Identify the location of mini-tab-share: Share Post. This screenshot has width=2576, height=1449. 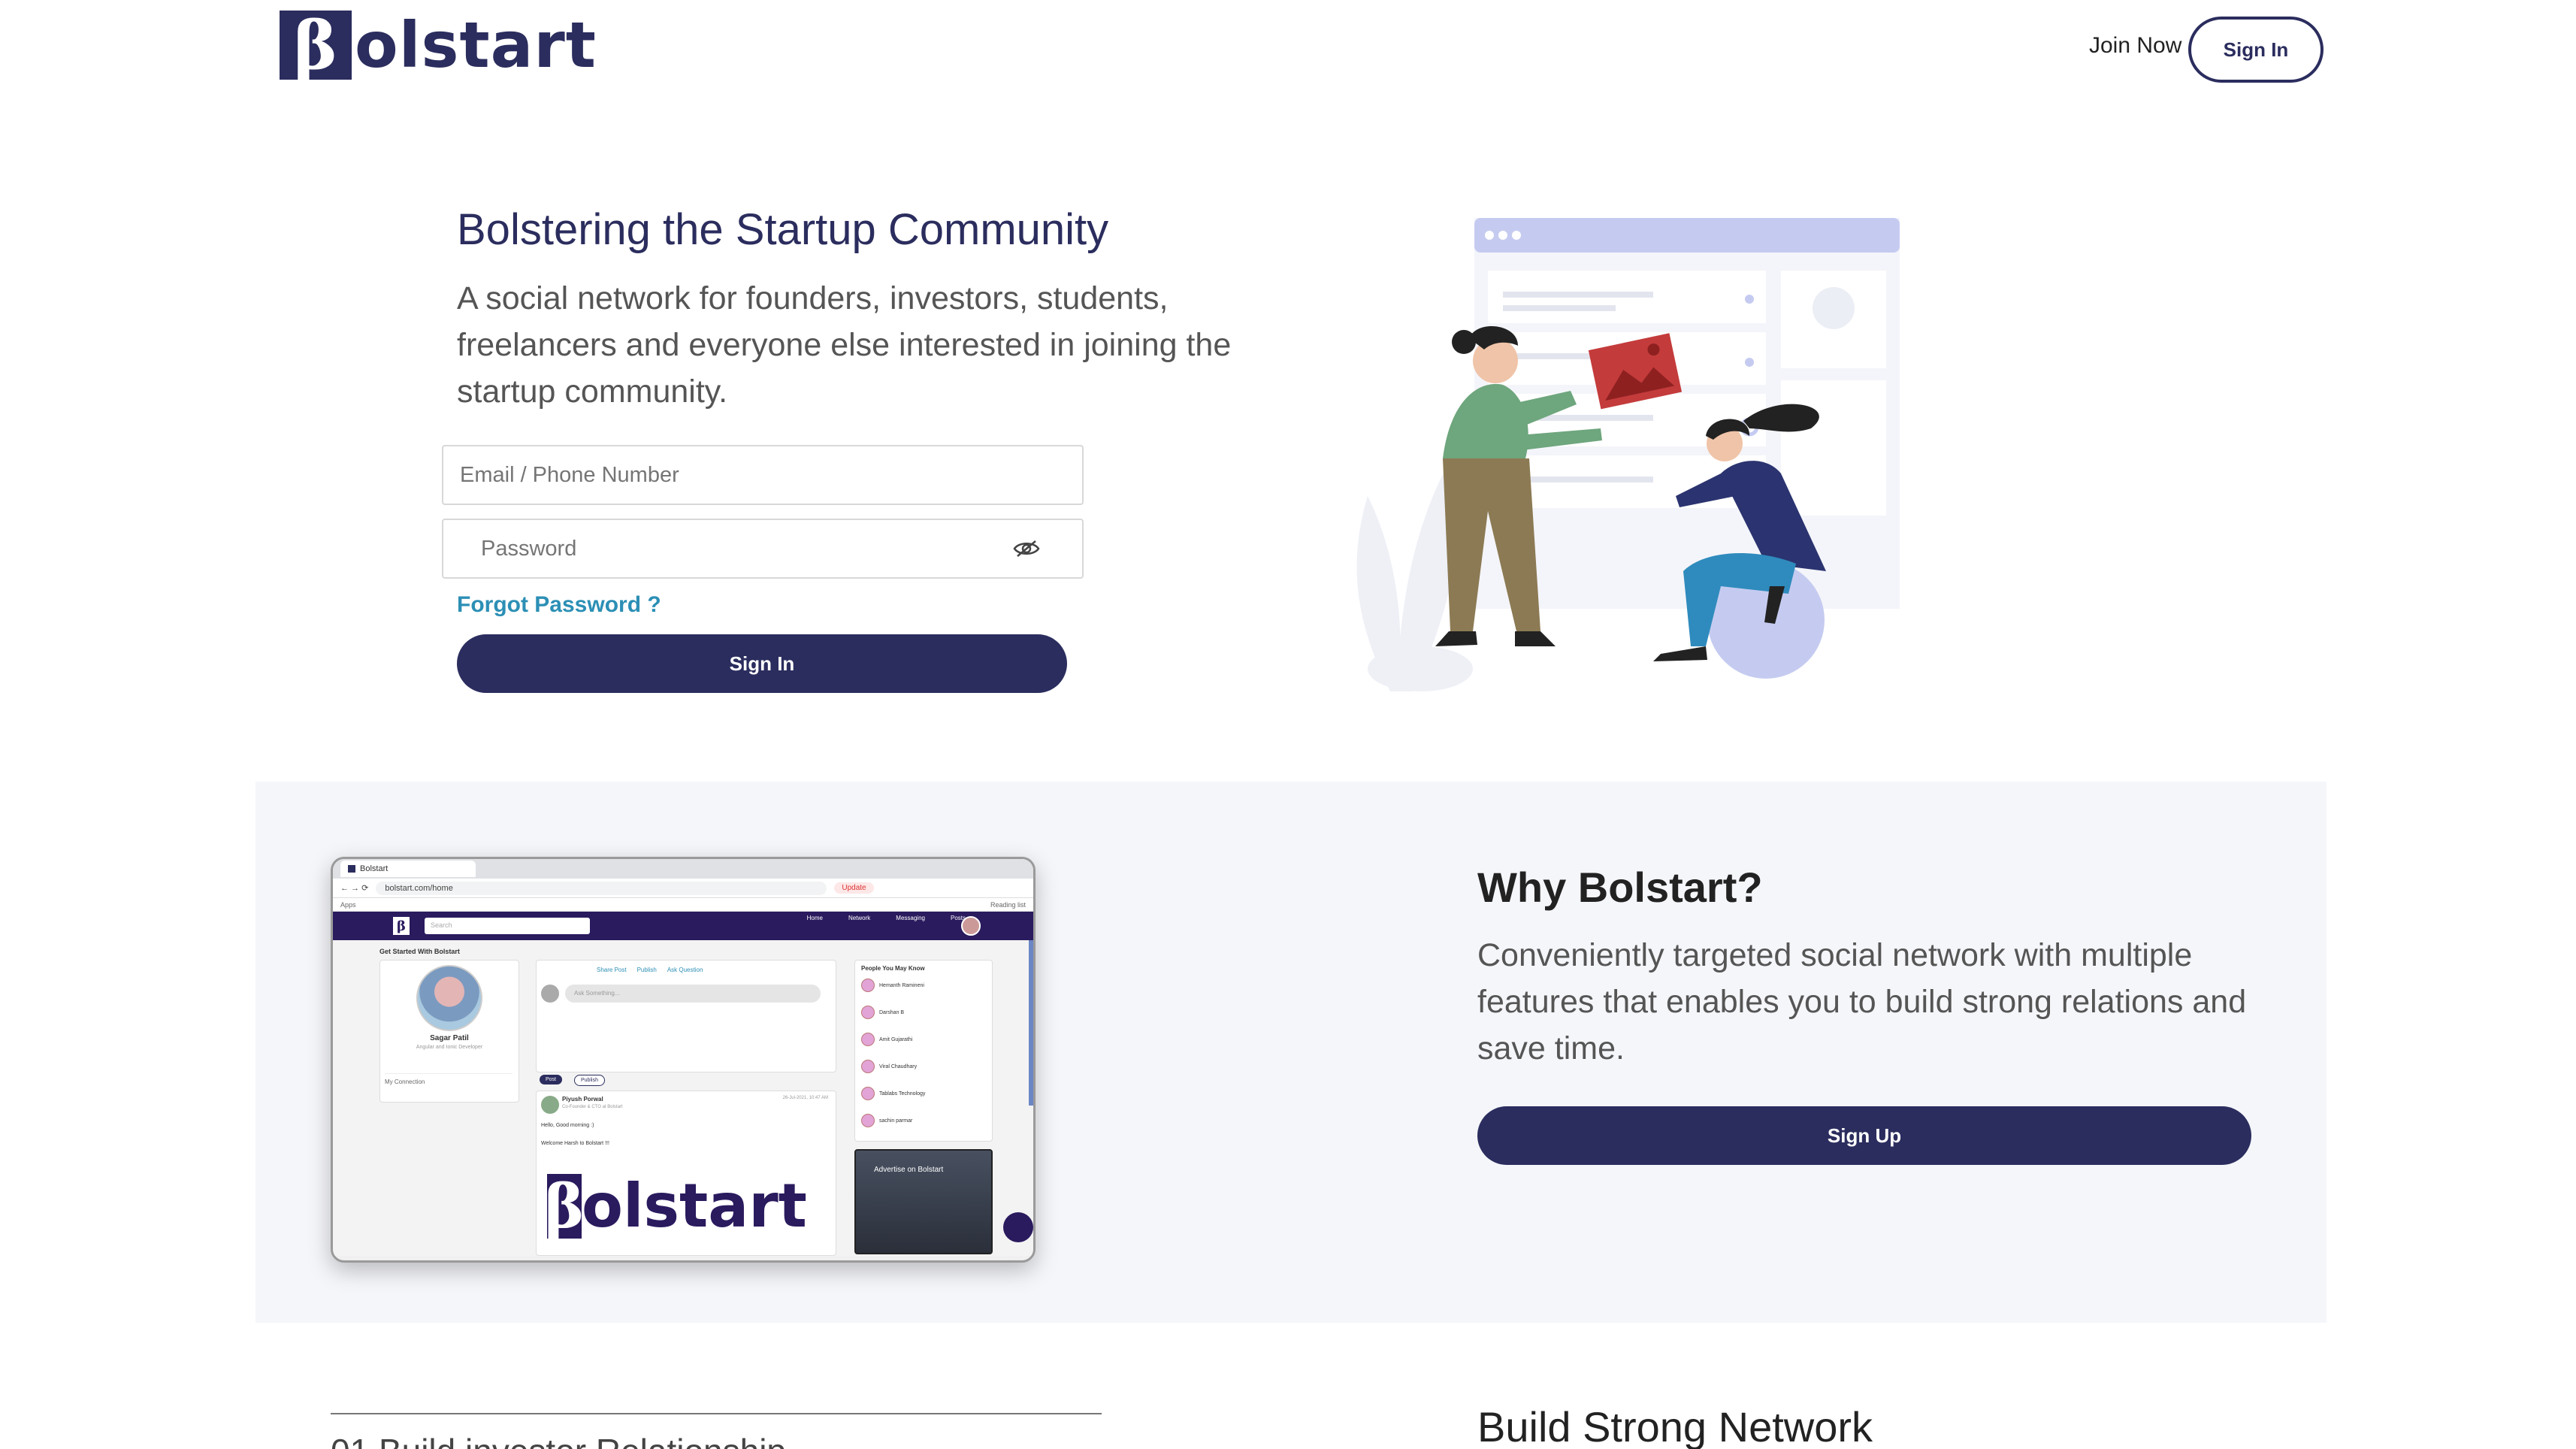
(612, 970).